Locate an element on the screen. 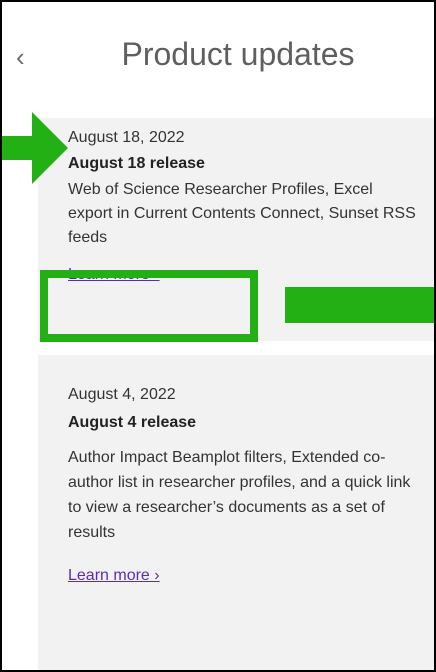 Image resolution: width=436 pixels, height=672 pixels. highlight-bar is located at coordinates (359, 305).